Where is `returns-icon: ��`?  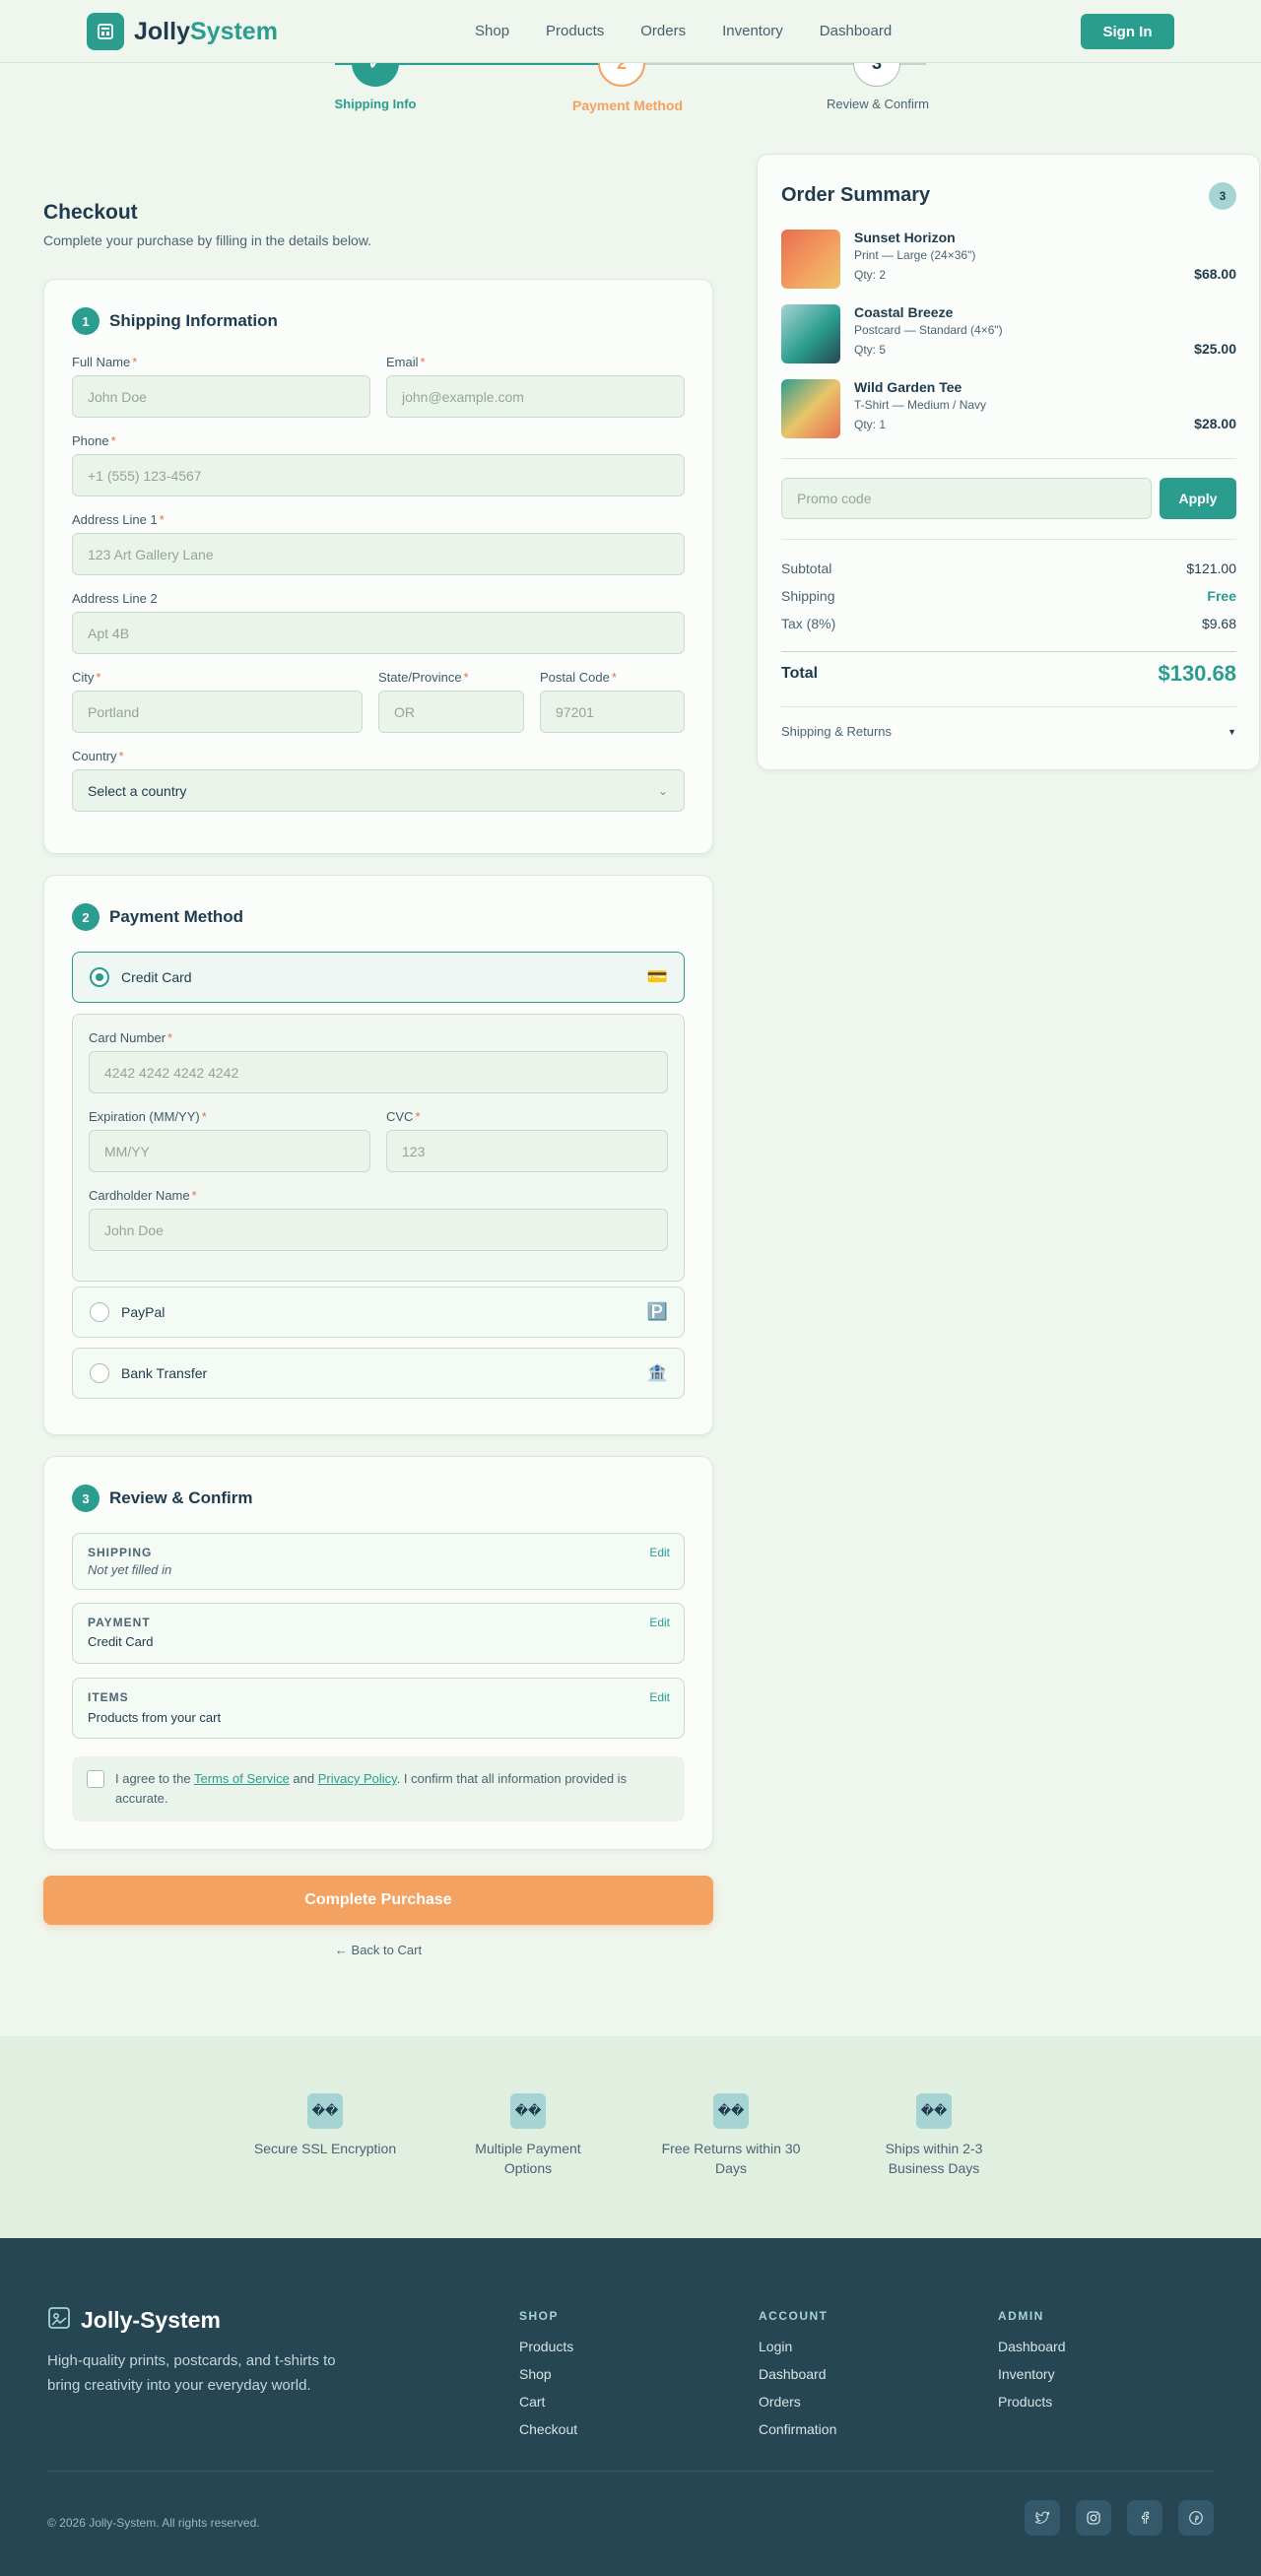 returns-icon: �� is located at coordinates (731, 2111).